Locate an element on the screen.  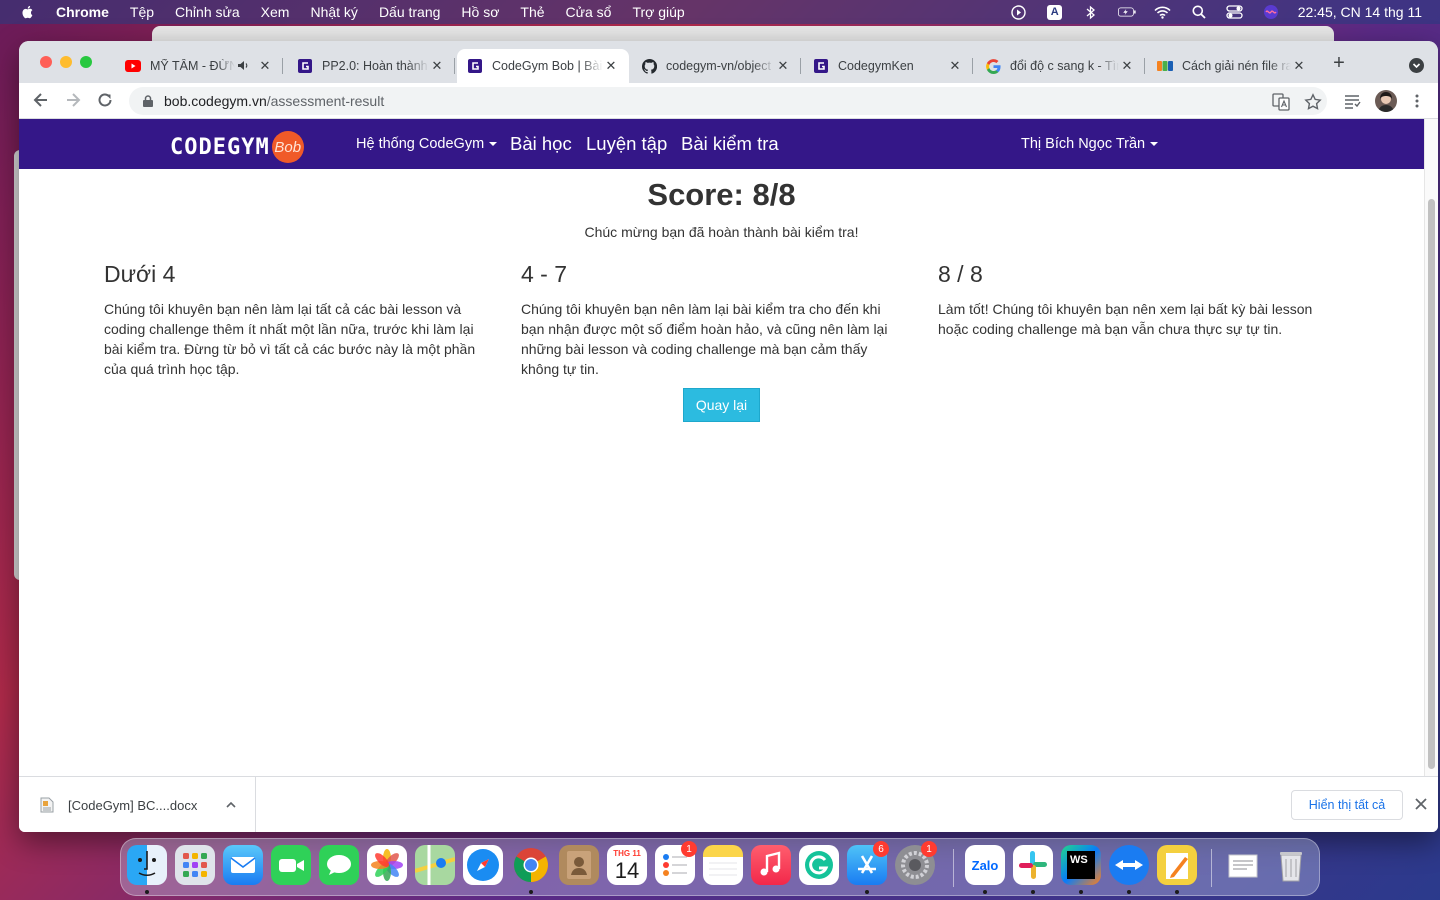
photos-icon is located at coordinates (387, 865).